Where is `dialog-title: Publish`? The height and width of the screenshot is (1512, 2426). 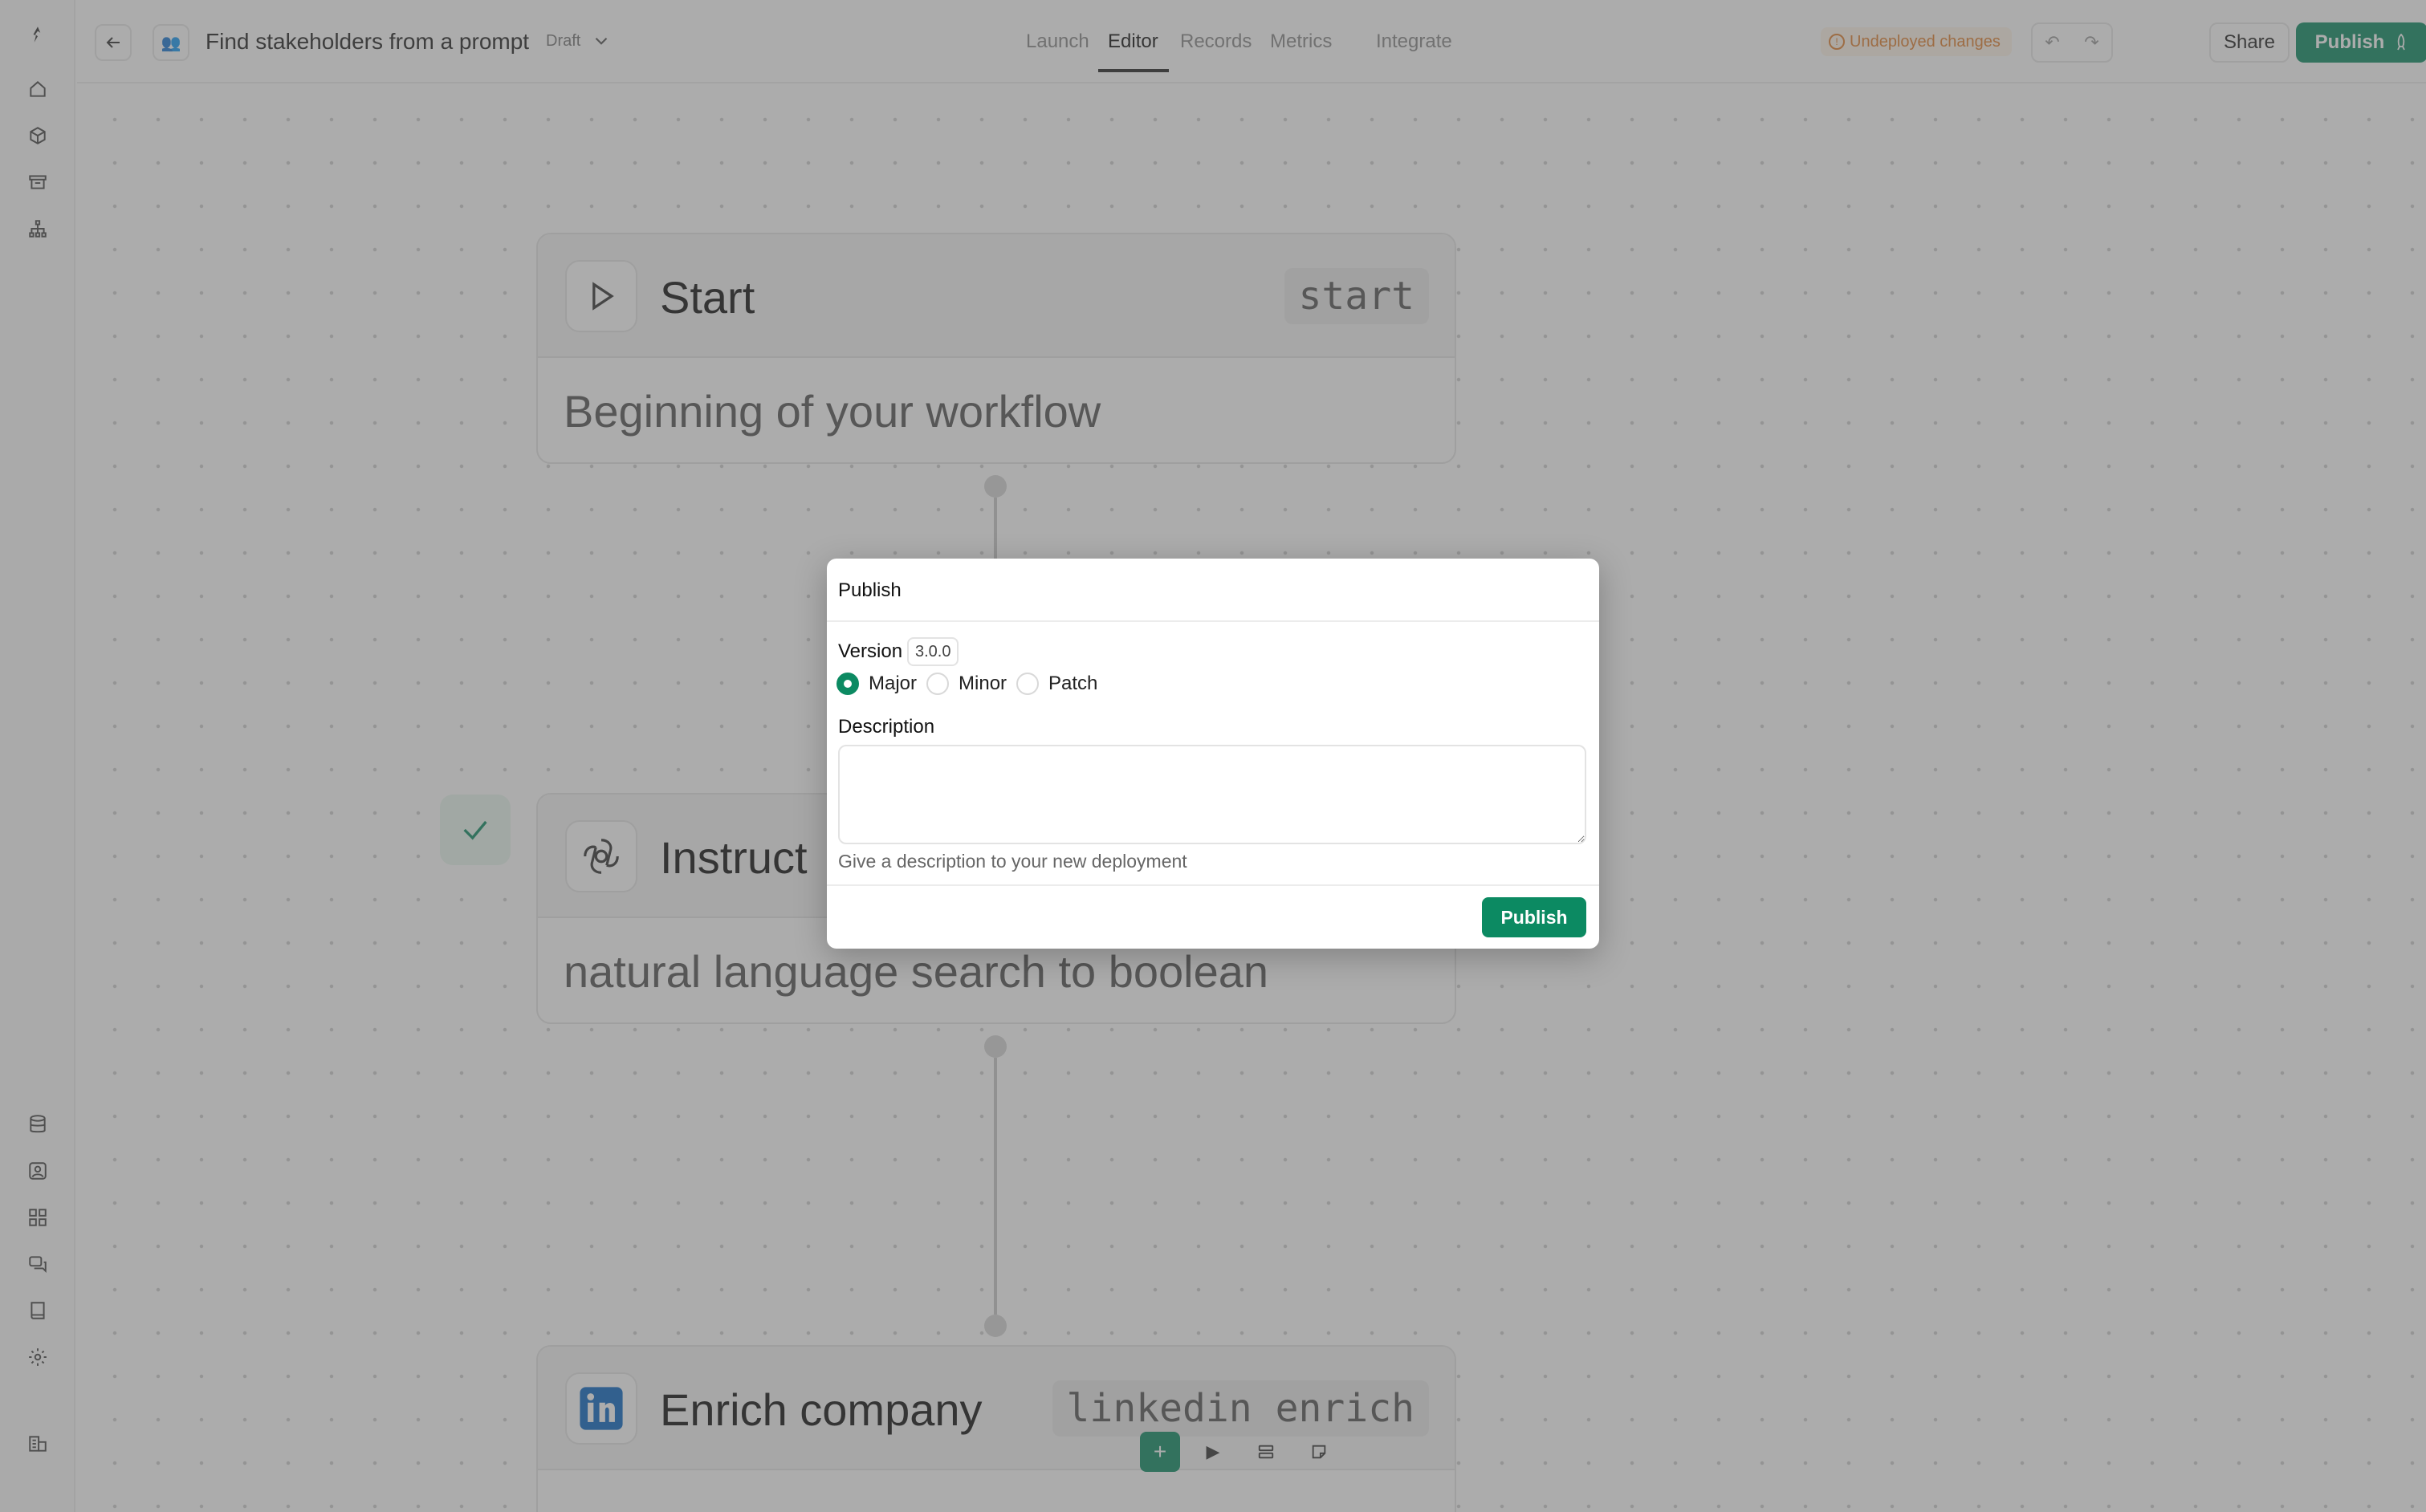
dialog-title: Publish is located at coordinates (870, 590).